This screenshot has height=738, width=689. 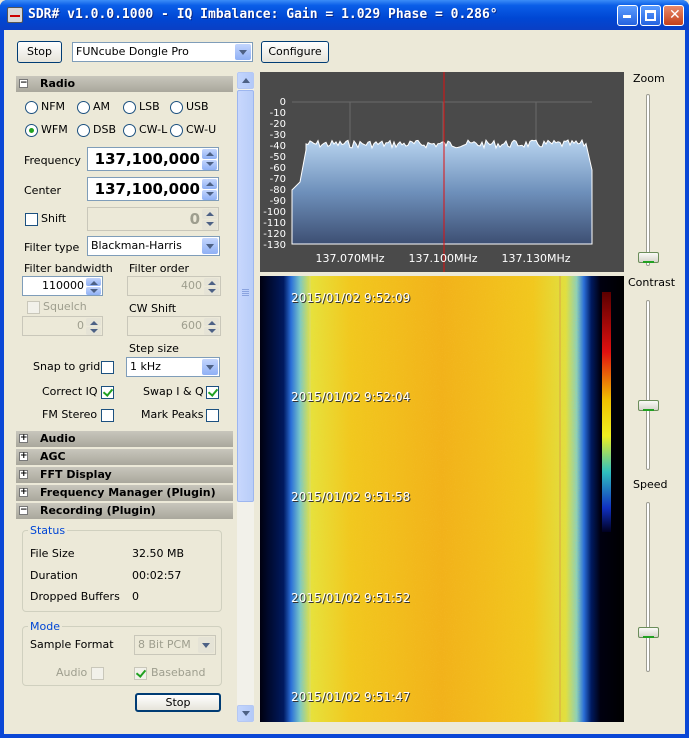 What do you see at coordinates (648, 257) in the screenshot?
I see `zoom-slider-thumb` at bounding box center [648, 257].